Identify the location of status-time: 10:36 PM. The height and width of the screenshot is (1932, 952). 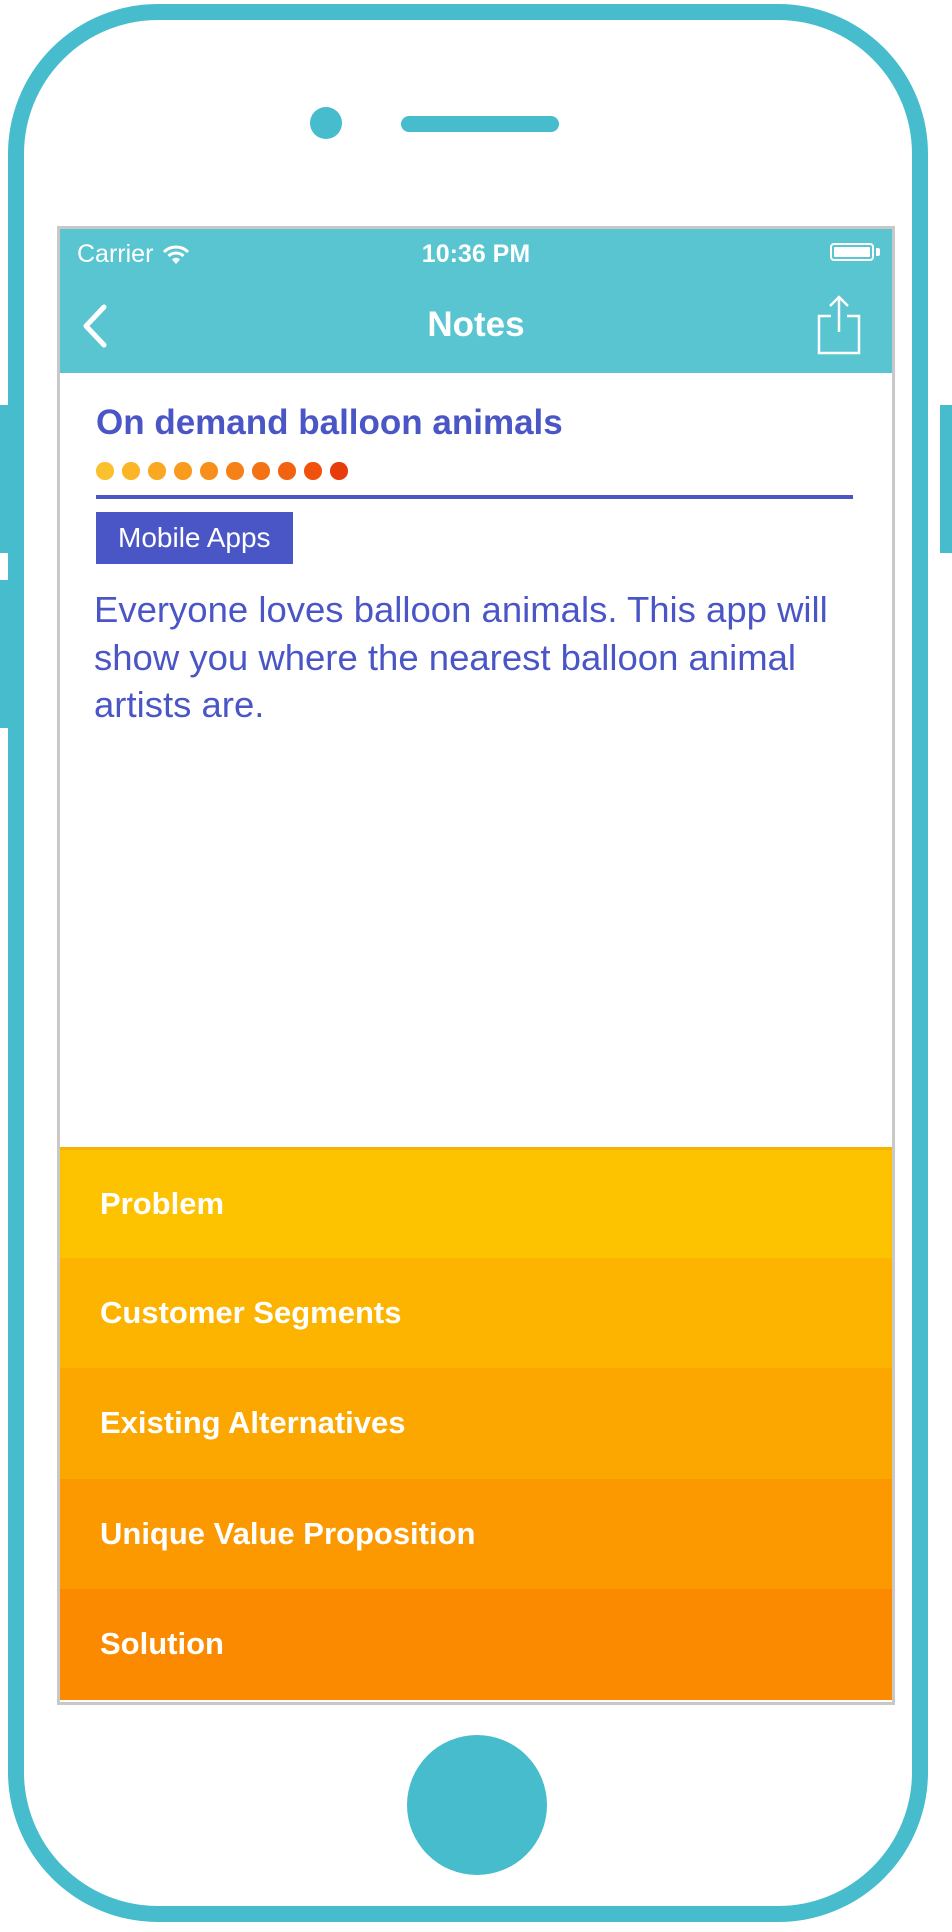
(476, 254).